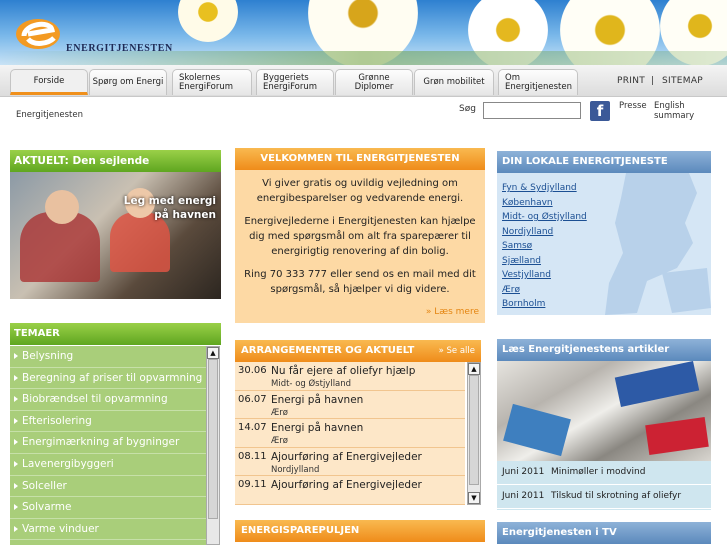 This screenshot has width=727, height=545. I want to click on theme-item: Solvarme, so click(115, 508).